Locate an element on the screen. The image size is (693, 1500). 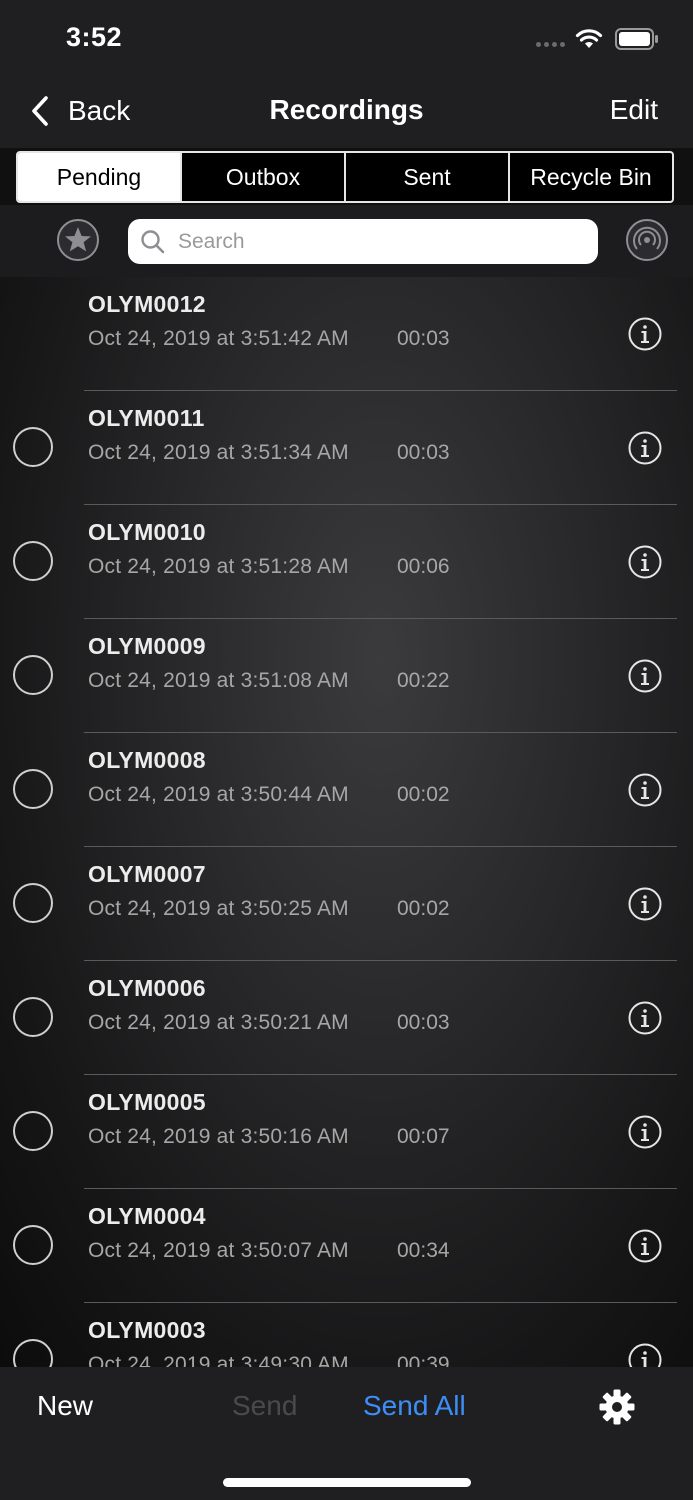
recording-row: OLYM0009 Oct 24, 2019 at 3:51:08 AM 00:22 is located at coordinates (346, 676).